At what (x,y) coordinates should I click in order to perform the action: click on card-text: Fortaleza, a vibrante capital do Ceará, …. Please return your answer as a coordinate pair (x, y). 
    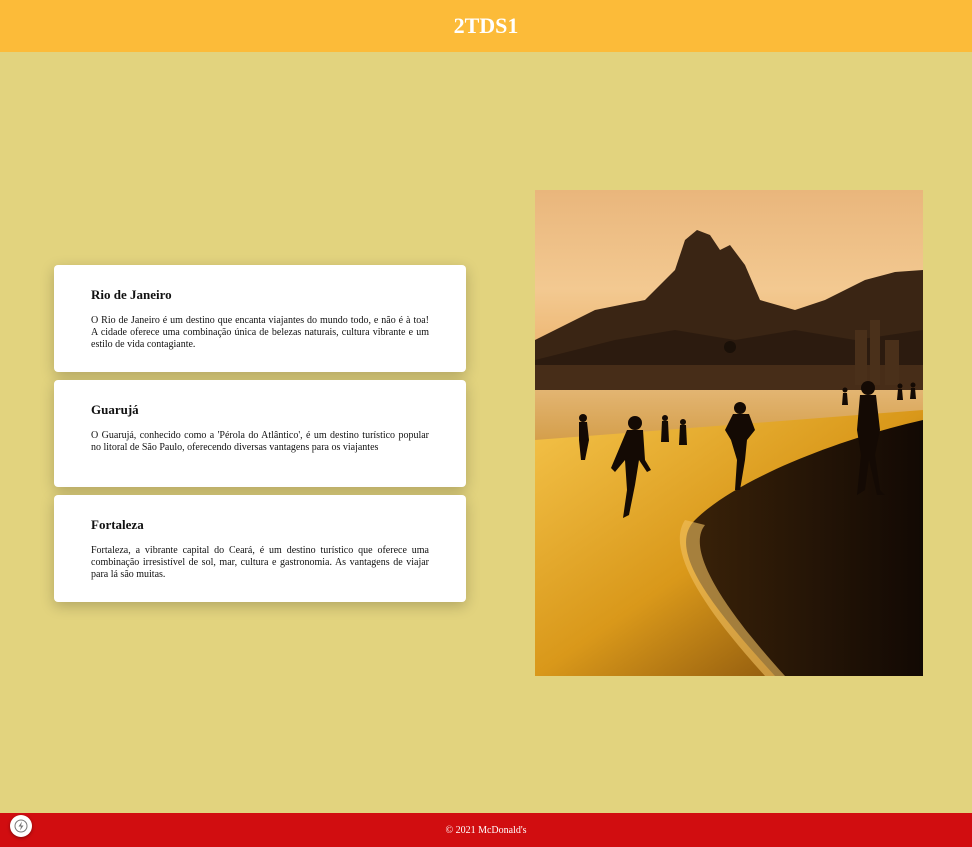
    Looking at the image, I should click on (260, 562).